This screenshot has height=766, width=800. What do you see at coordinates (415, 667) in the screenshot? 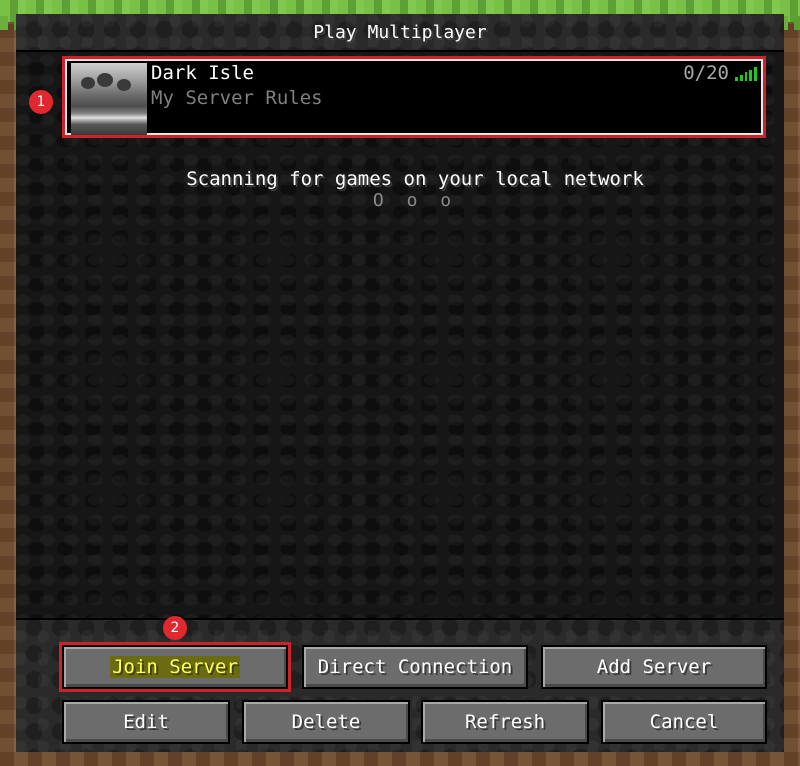
I see `direct-connection-button: Direct Connection` at bounding box center [415, 667].